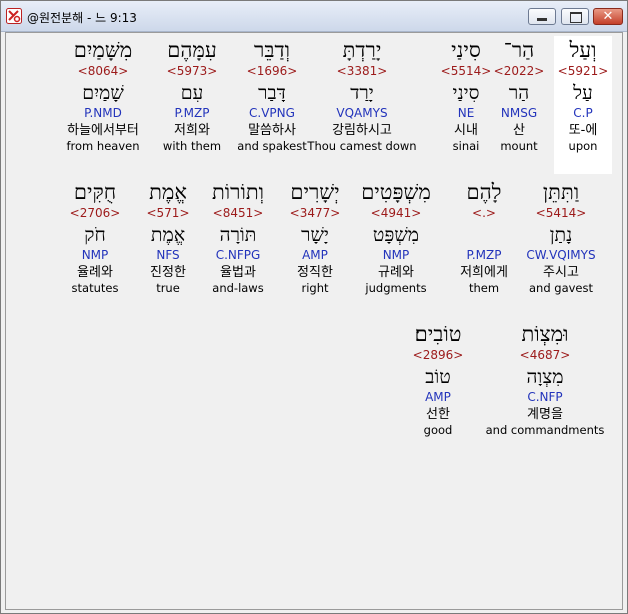 The width and height of the screenshot is (628, 614). Describe the element at coordinates (82, 18) in the screenshot. I see `window-title: @원전분해 - 느 9:13` at that location.